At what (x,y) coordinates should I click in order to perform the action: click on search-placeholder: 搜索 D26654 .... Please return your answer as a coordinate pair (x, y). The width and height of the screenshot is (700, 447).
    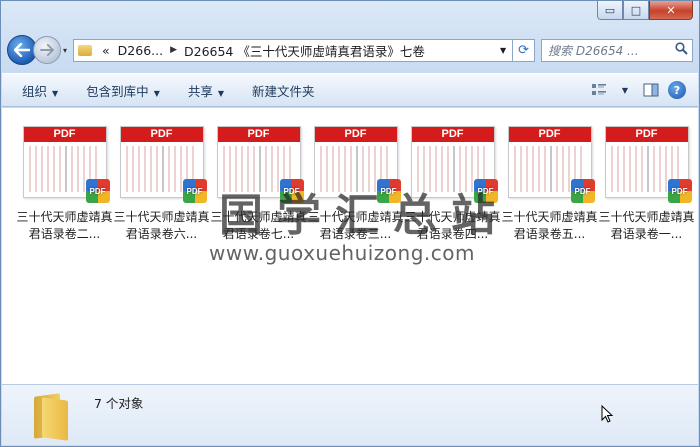
    Looking at the image, I should click on (593, 50).